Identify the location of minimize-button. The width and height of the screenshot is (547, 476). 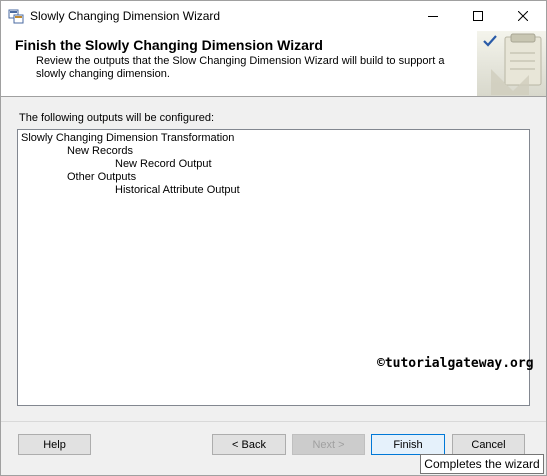
(432, 16).